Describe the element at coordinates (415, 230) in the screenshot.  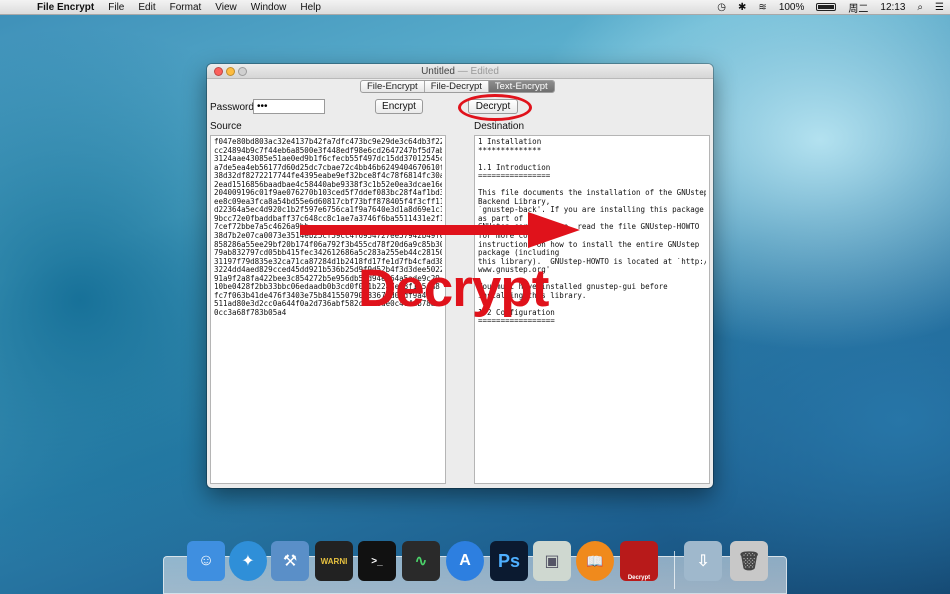
I see `annotation-arrow-shaft` at that location.